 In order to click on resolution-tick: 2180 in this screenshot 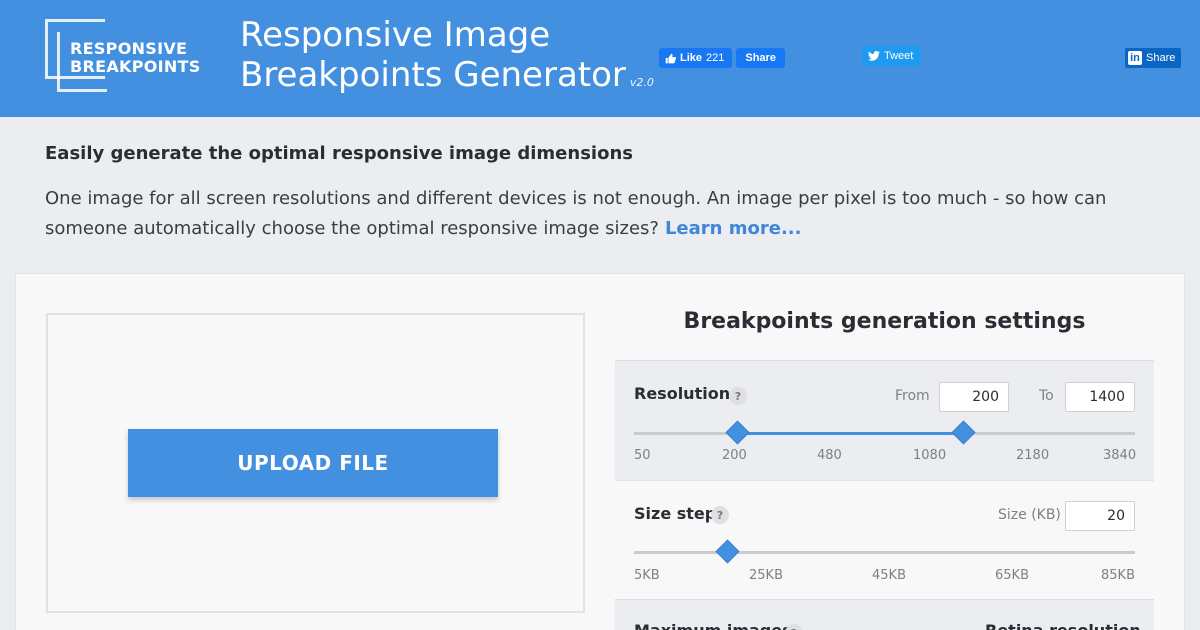, I will do `click(1033, 455)`.